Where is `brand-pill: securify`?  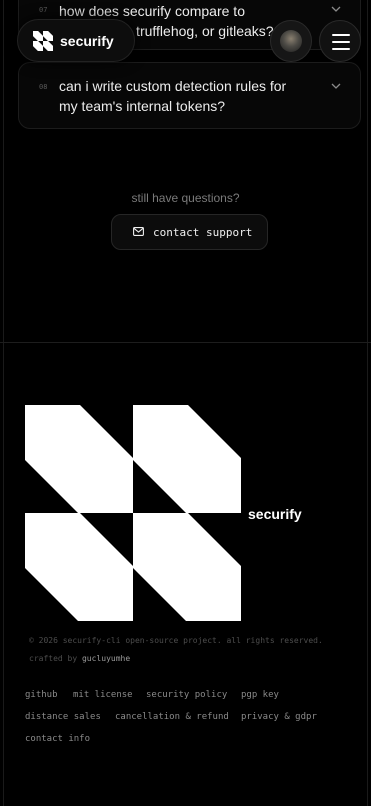
brand-pill: securify is located at coordinates (76, 40).